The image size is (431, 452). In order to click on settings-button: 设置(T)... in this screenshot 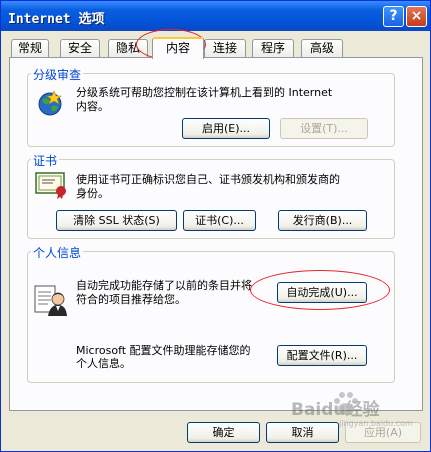, I will do `click(324, 128)`.